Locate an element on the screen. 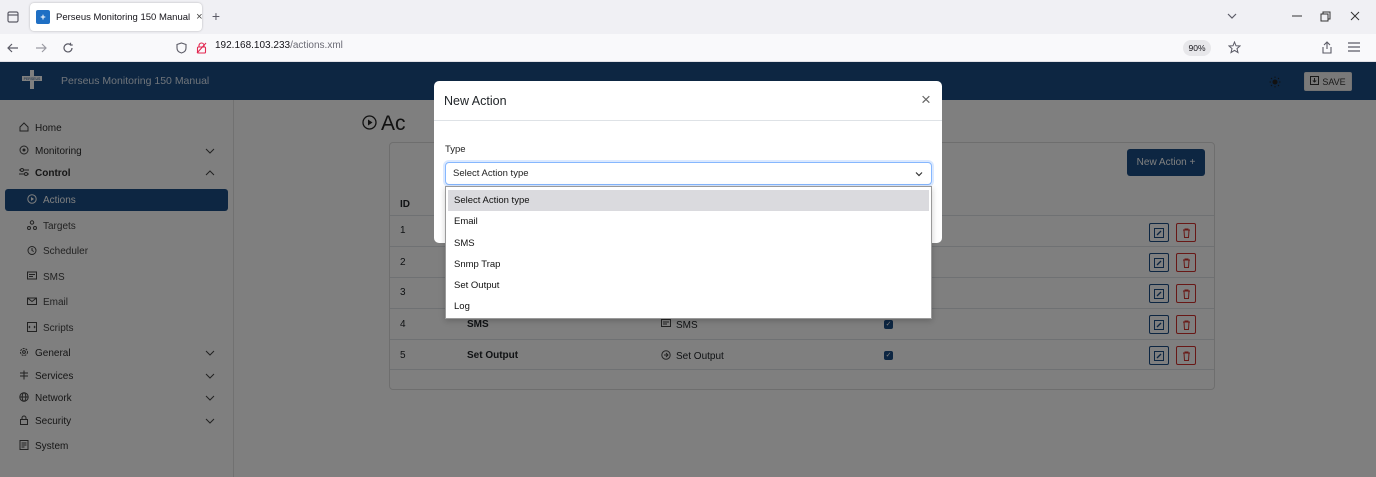 The height and width of the screenshot is (477, 1376). bookmark-star-icon is located at coordinates (1234, 47).